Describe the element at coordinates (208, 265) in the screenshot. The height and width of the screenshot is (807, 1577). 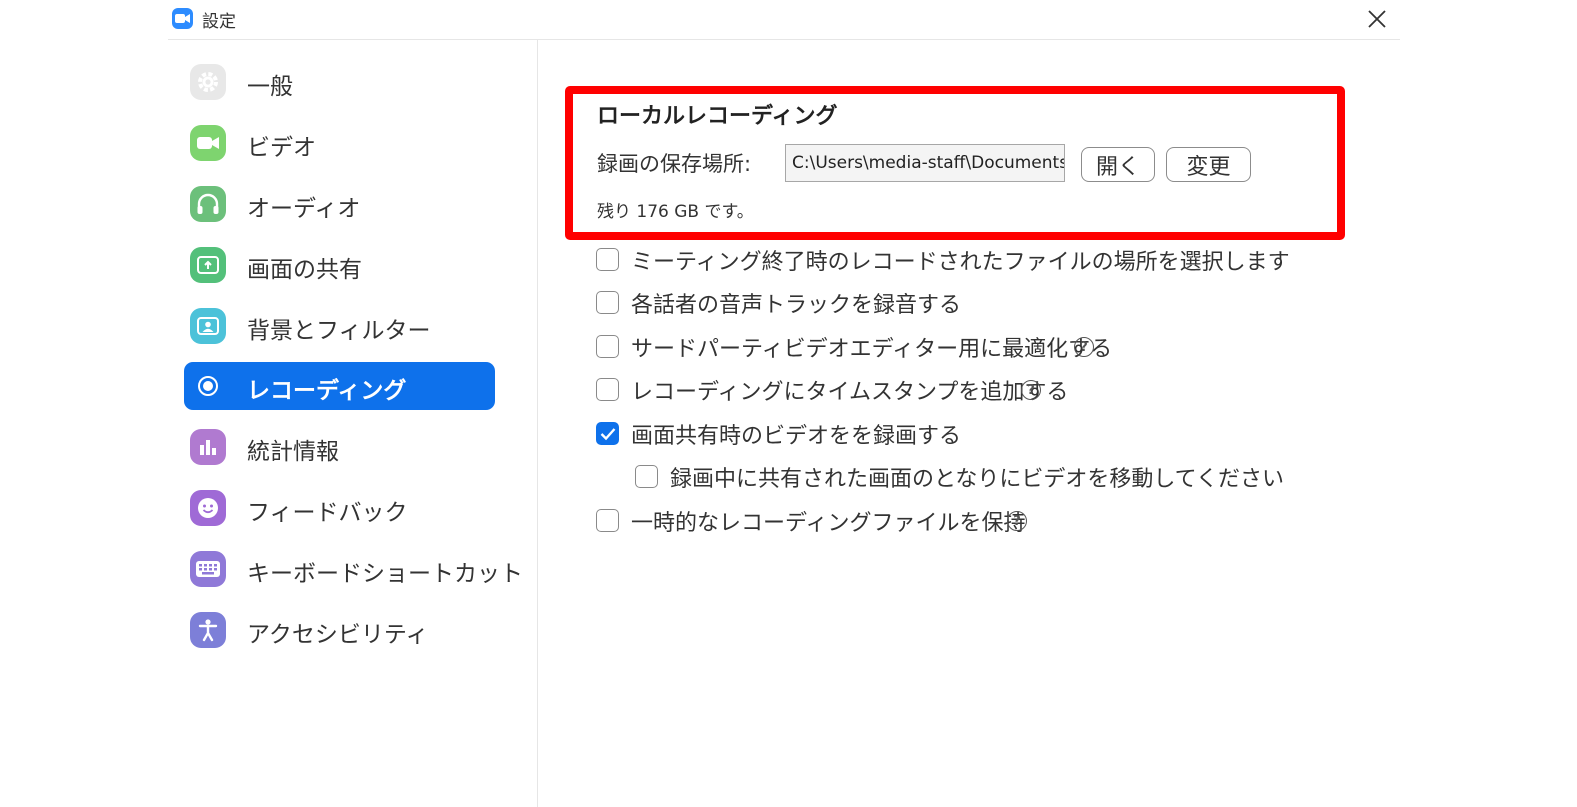
I see `share-screen-icon` at that location.